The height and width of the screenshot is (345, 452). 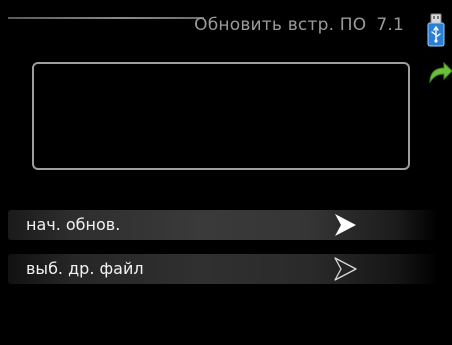 I want to click on menu-item-start-update: нач. обнов., so click(x=223, y=225).